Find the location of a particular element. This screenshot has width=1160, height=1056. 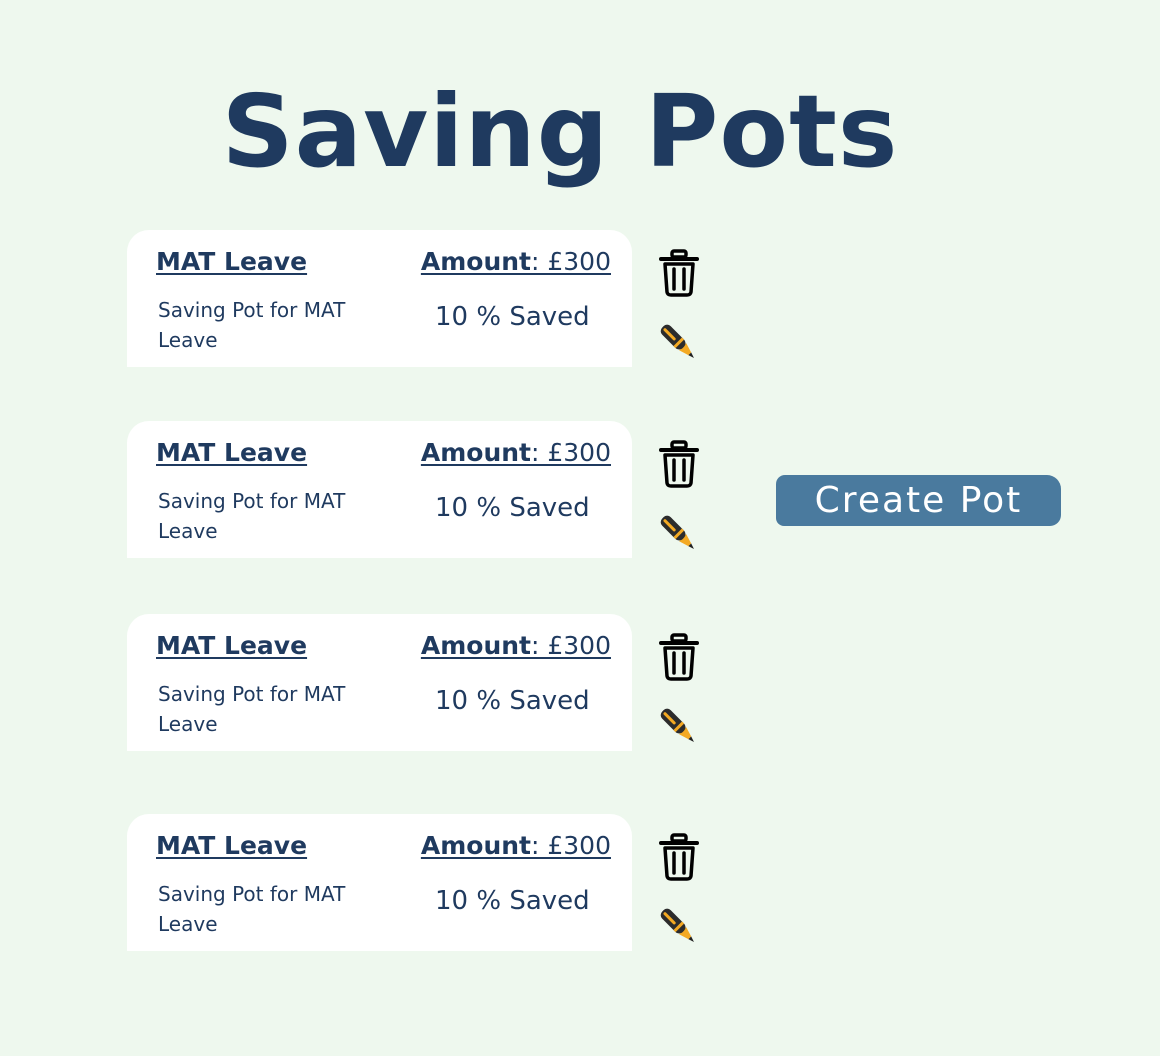

create-pot-button: Create Pot is located at coordinates (918, 500).